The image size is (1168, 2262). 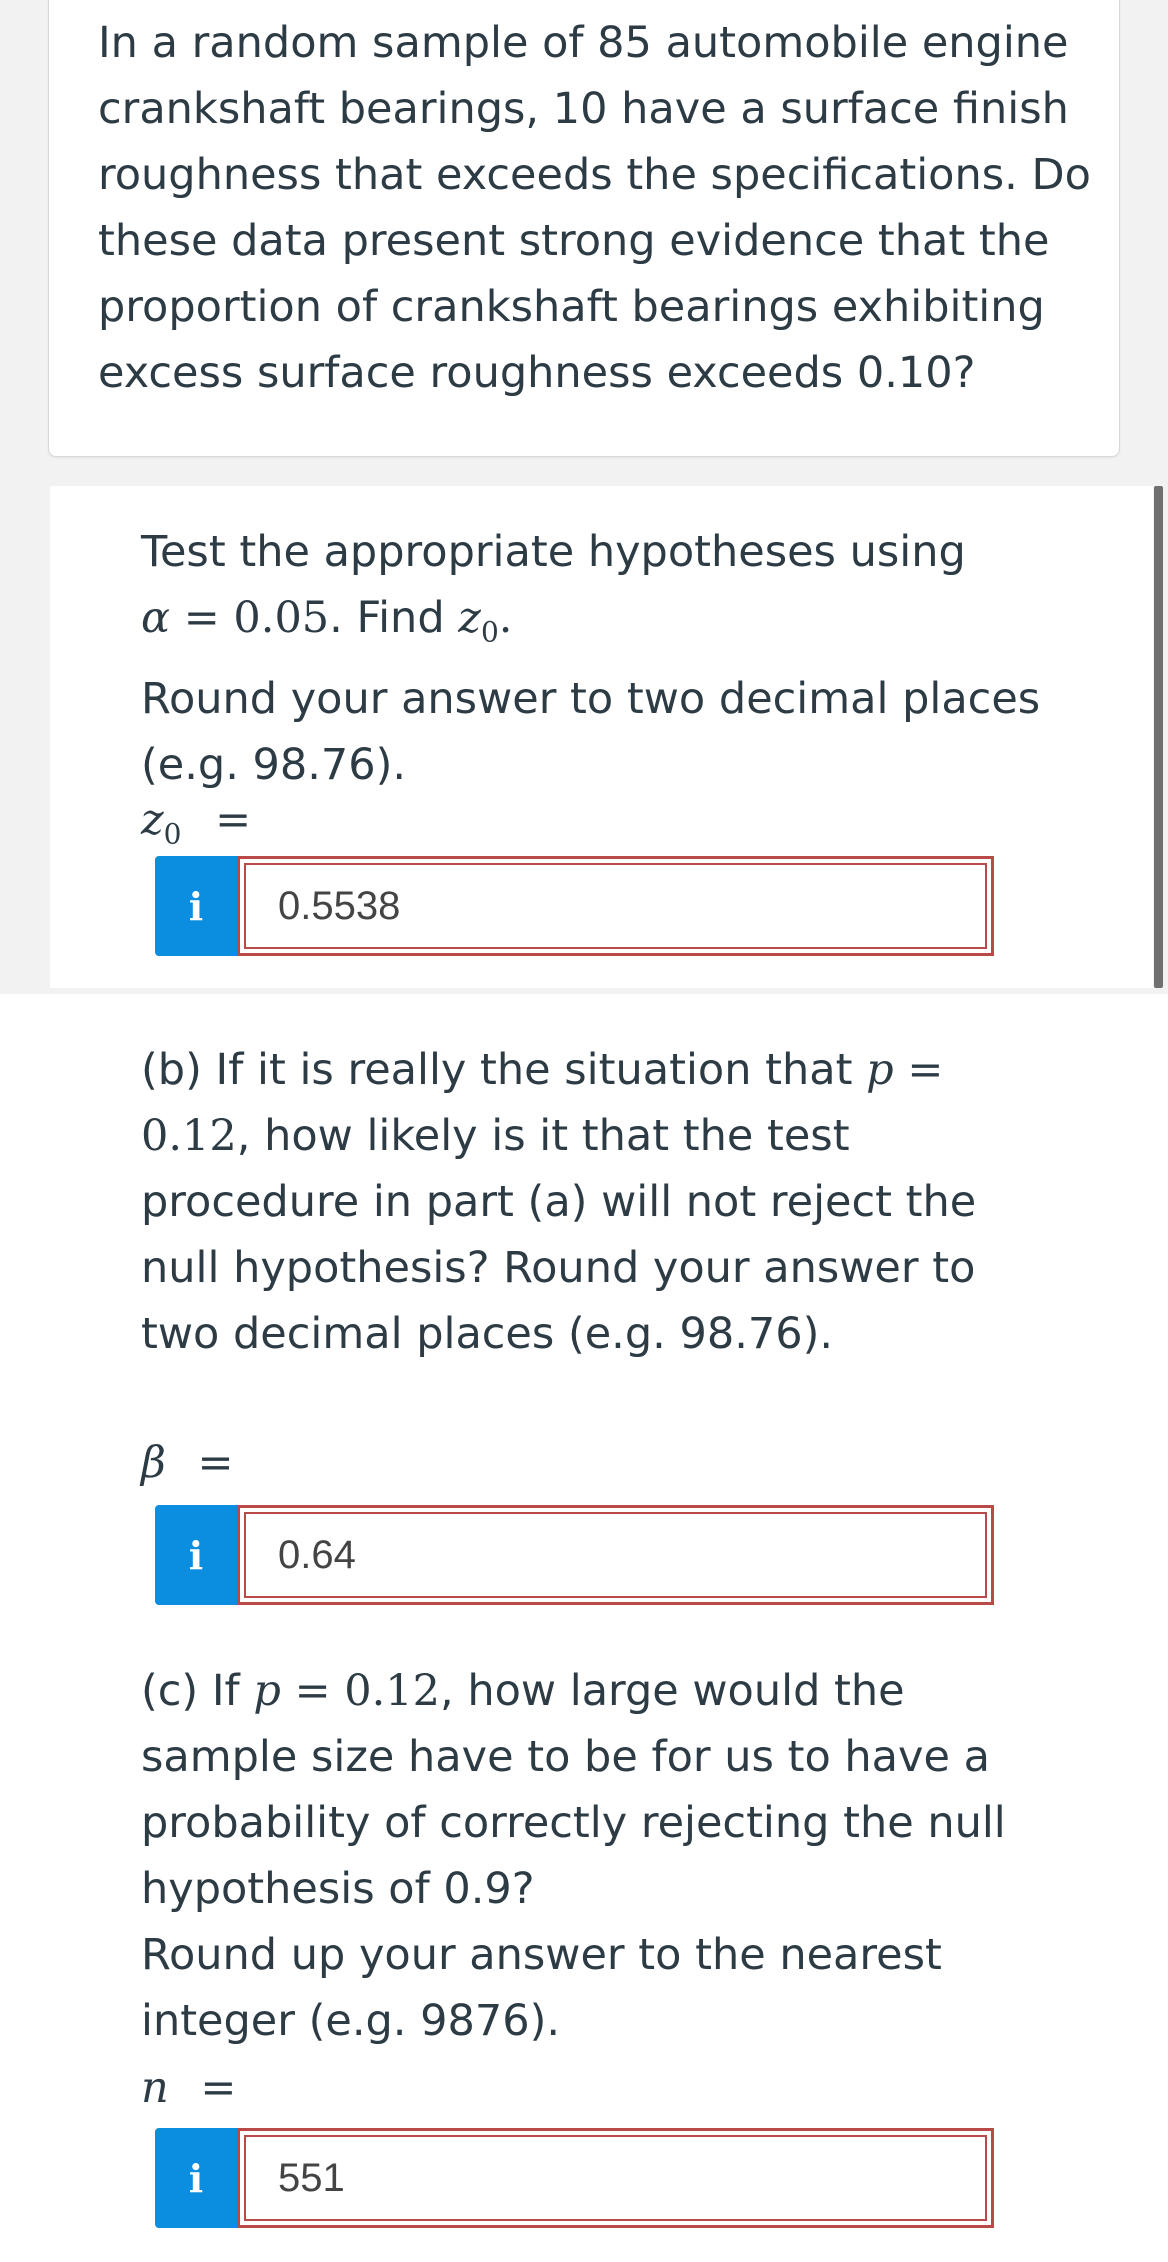 I want to click on n-answer-value: 551, so click(x=615, y=2178).